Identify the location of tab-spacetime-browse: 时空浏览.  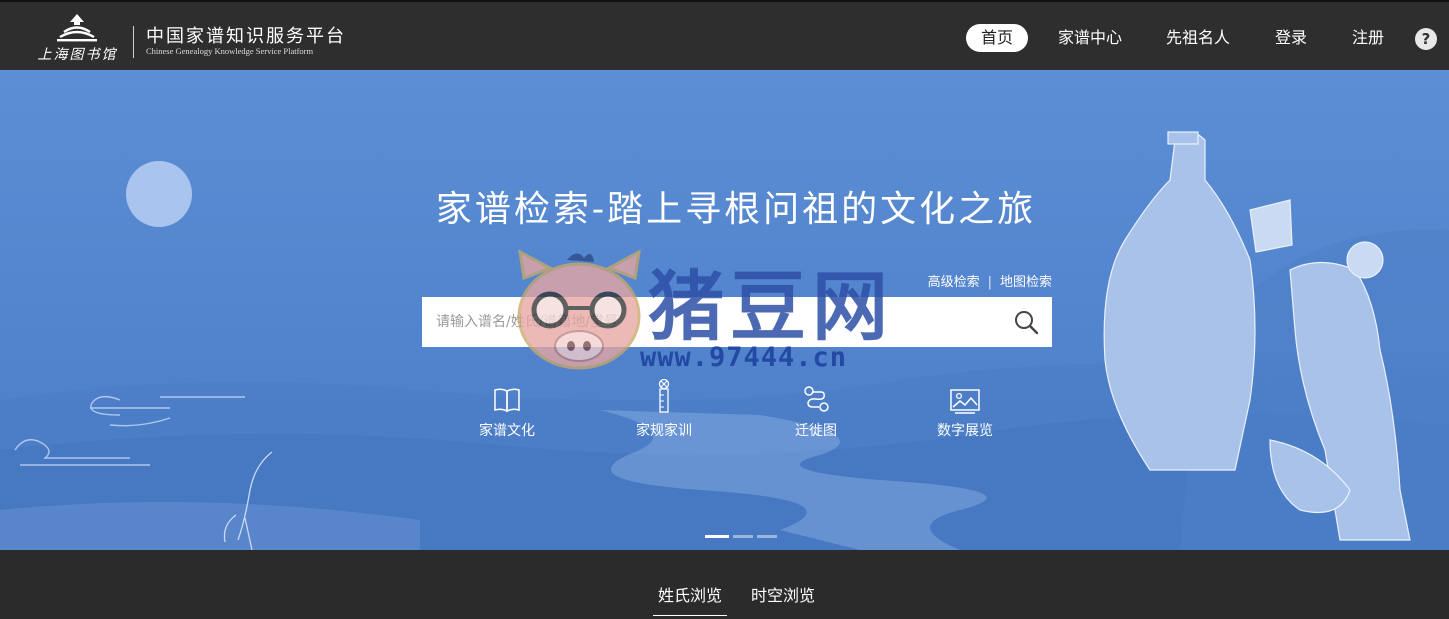
(783, 598).